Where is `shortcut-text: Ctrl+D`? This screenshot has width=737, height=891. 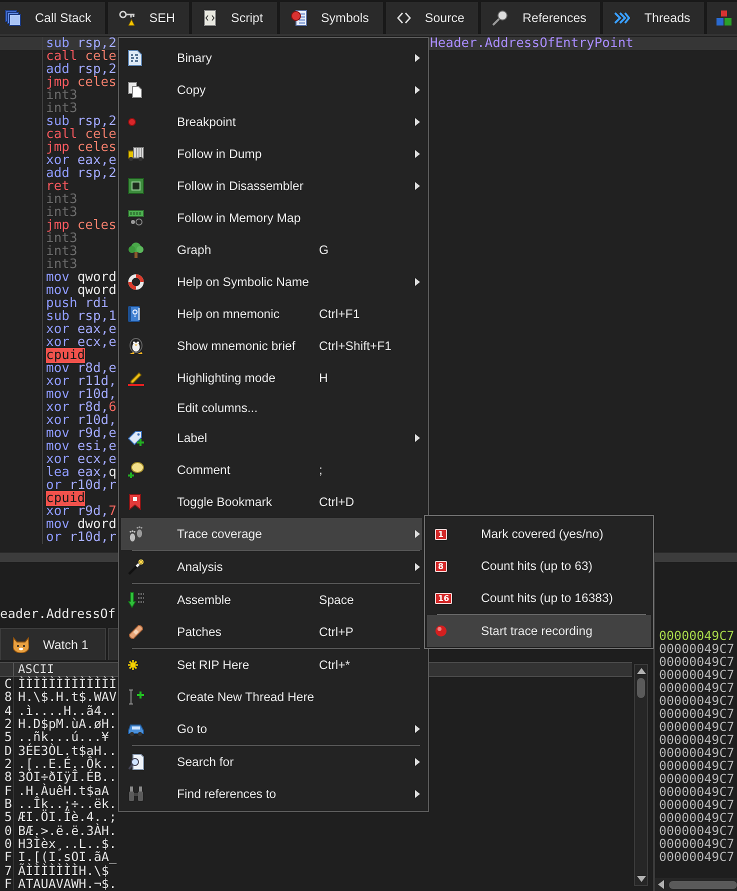 shortcut-text: Ctrl+D is located at coordinates (336, 502).